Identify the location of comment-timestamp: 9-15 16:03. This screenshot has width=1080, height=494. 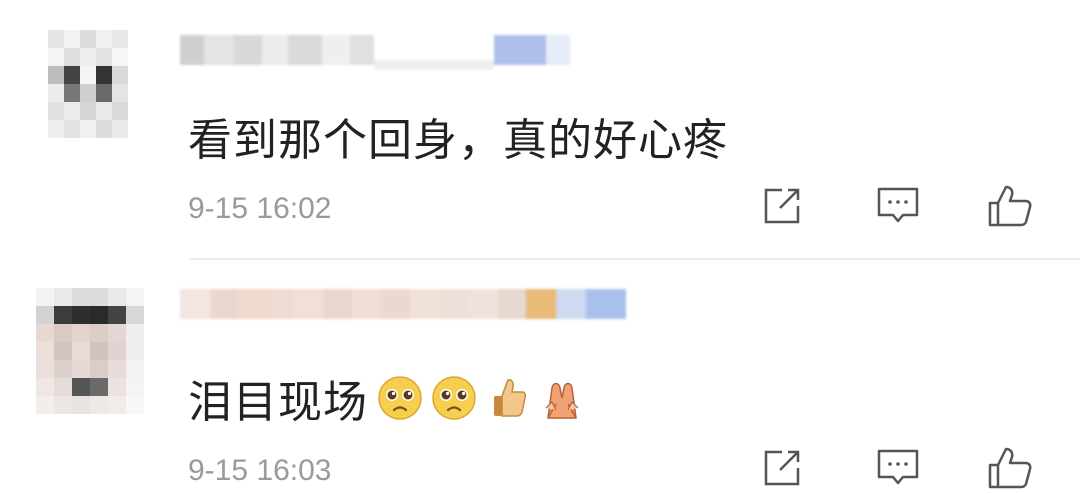
(260, 470).